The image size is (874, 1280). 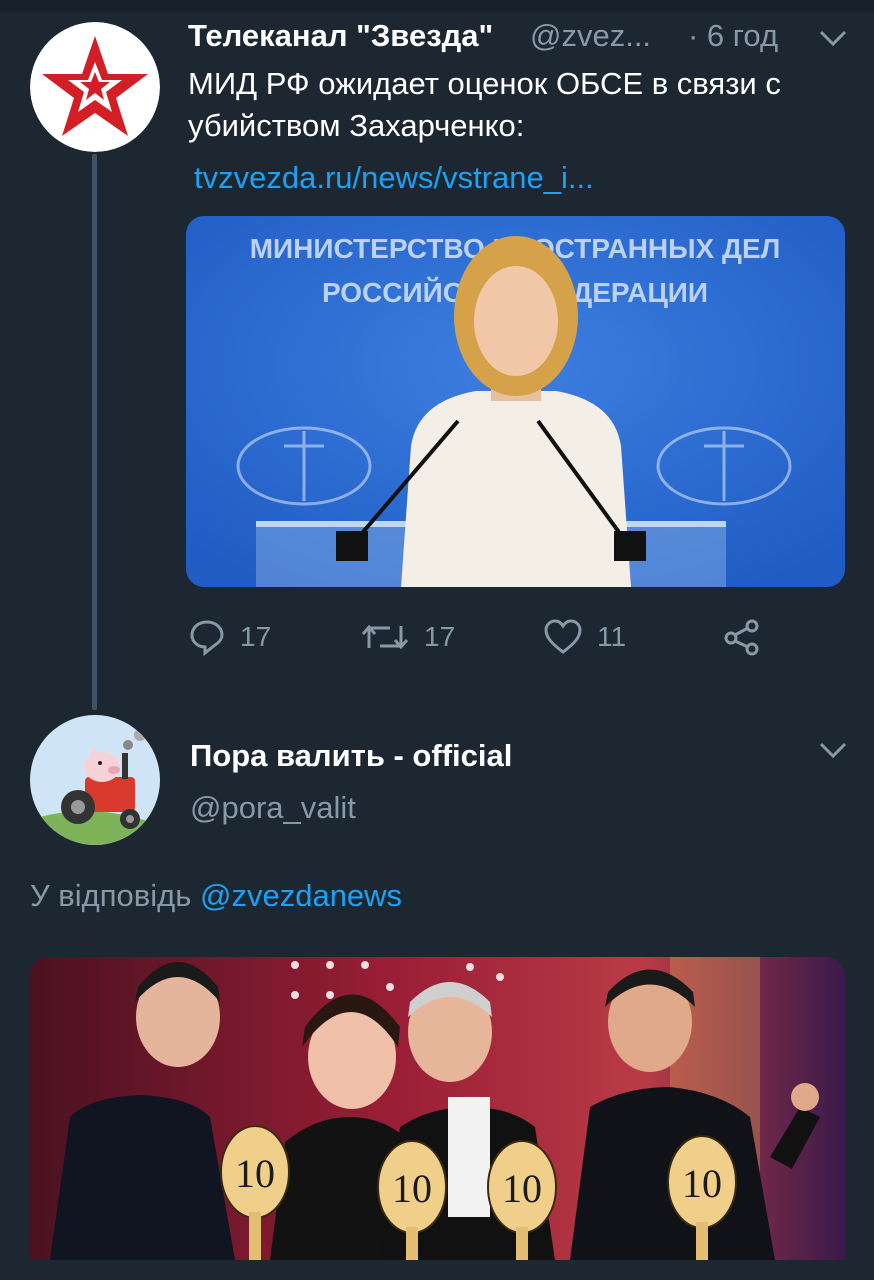 What do you see at coordinates (256, 636) in the screenshot?
I see `reply-count: 17` at bounding box center [256, 636].